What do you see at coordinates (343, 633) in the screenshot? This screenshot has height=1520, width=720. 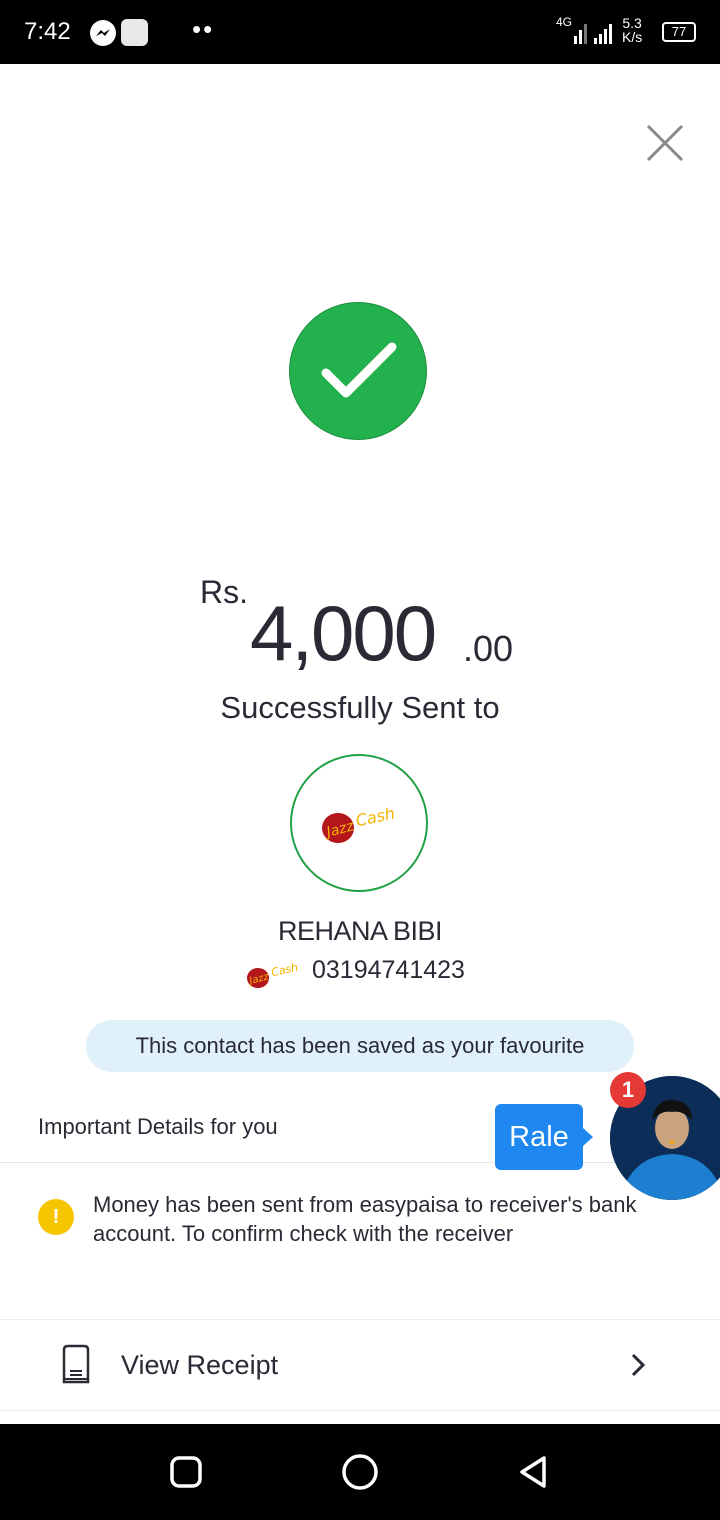 I see `amount-integer: 4,000` at bounding box center [343, 633].